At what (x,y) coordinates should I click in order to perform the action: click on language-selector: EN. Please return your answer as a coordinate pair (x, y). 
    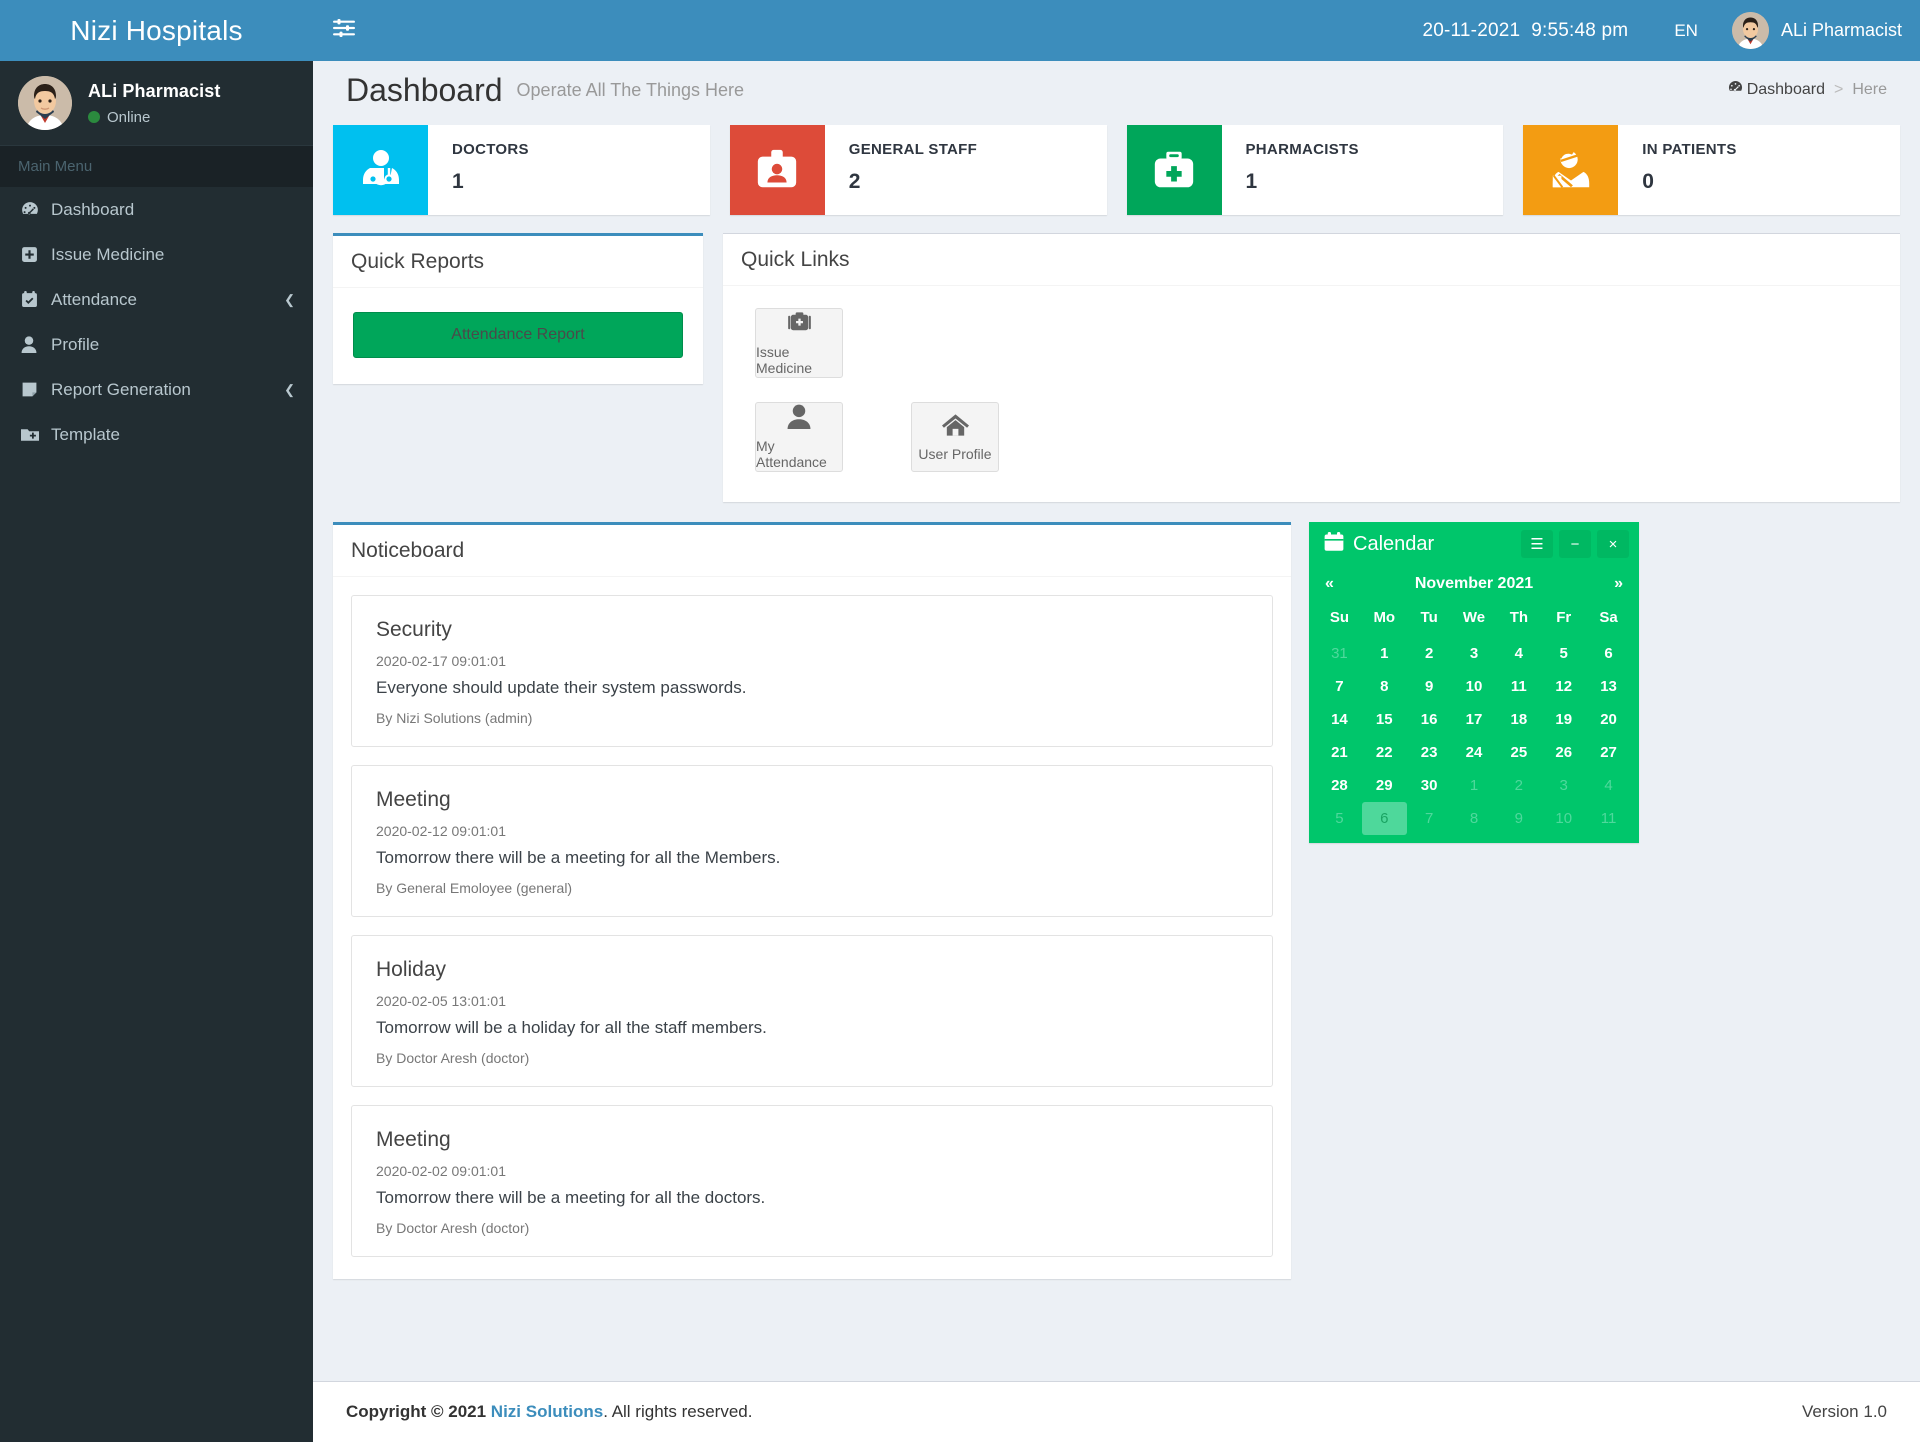
    Looking at the image, I should click on (1686, 31).